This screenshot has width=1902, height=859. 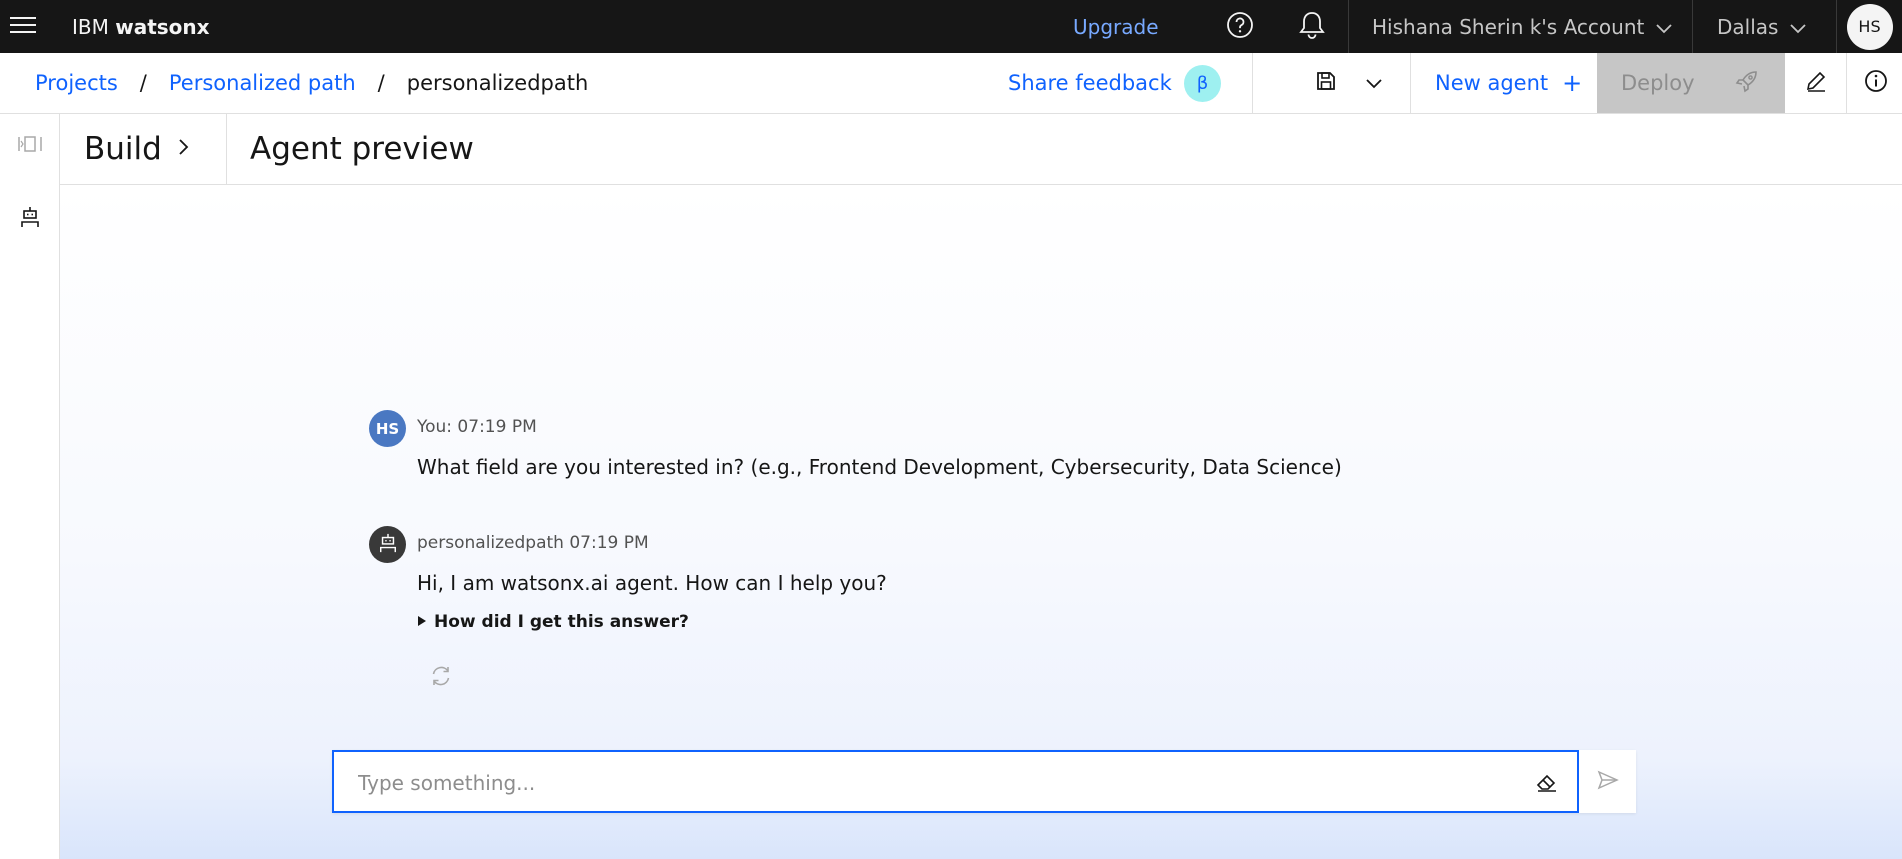 I want to click on chat-input, so click(x=933, y=782).